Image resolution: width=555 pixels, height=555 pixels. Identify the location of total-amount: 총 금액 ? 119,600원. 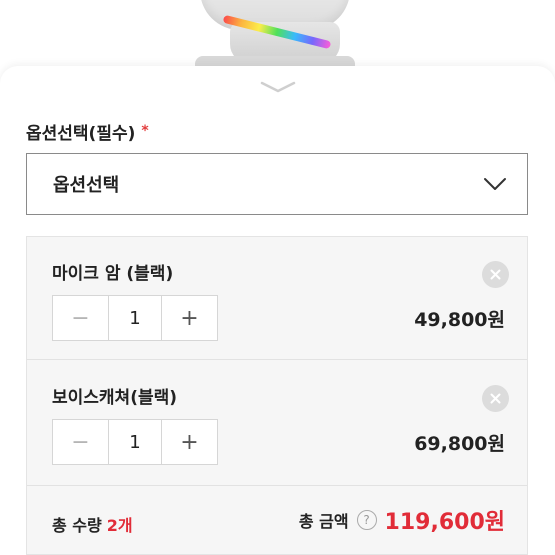
(402, 520).